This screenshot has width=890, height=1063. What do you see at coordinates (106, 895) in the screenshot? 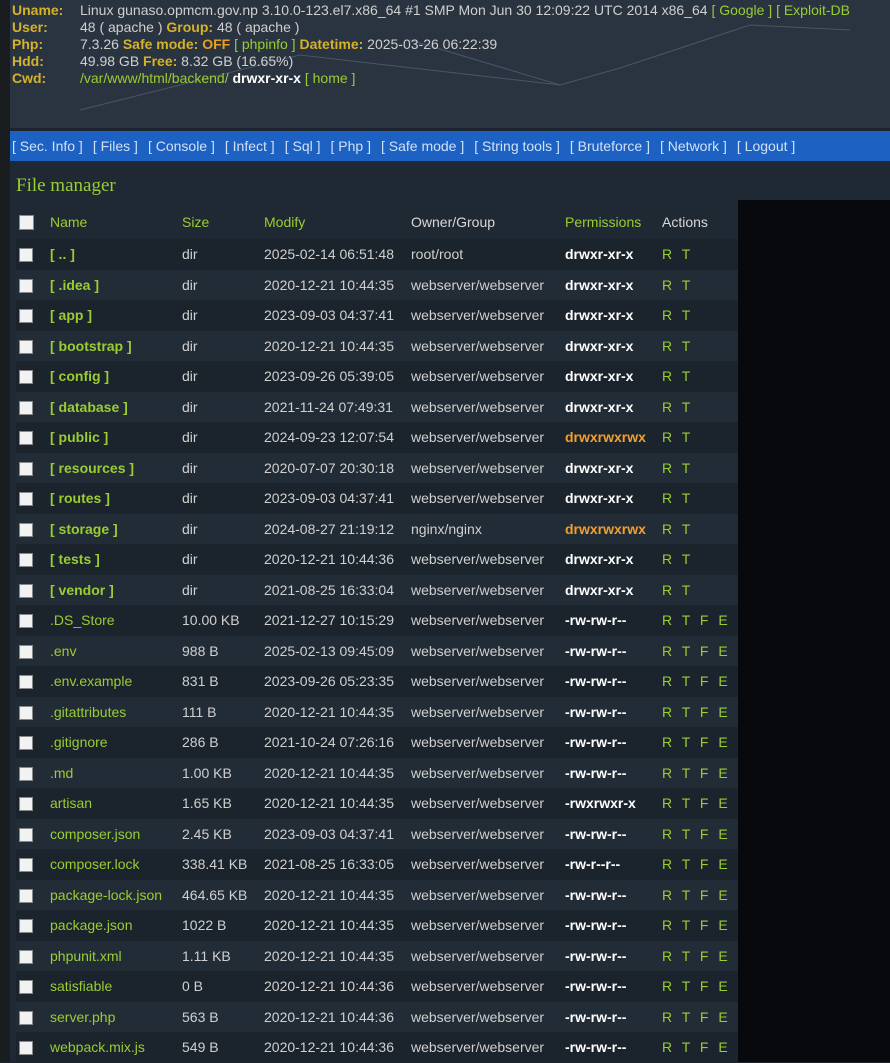
I see `file-link: package-lock.json` at bounding box center [106, 895].